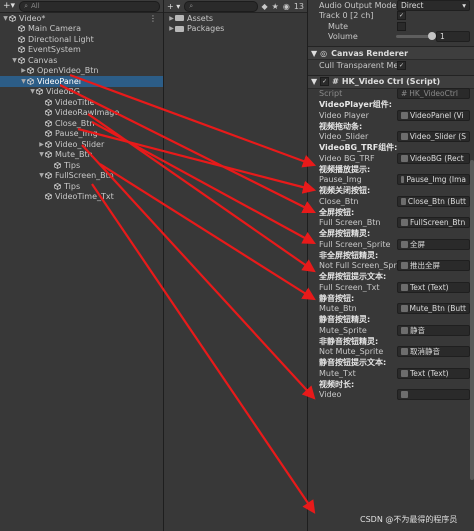 This screenshot has height=531, width=474. What do you see at coordinates (275, 6) in the screenshot?
I see `favorite-icon: ★` at bounding box center [275, 6].